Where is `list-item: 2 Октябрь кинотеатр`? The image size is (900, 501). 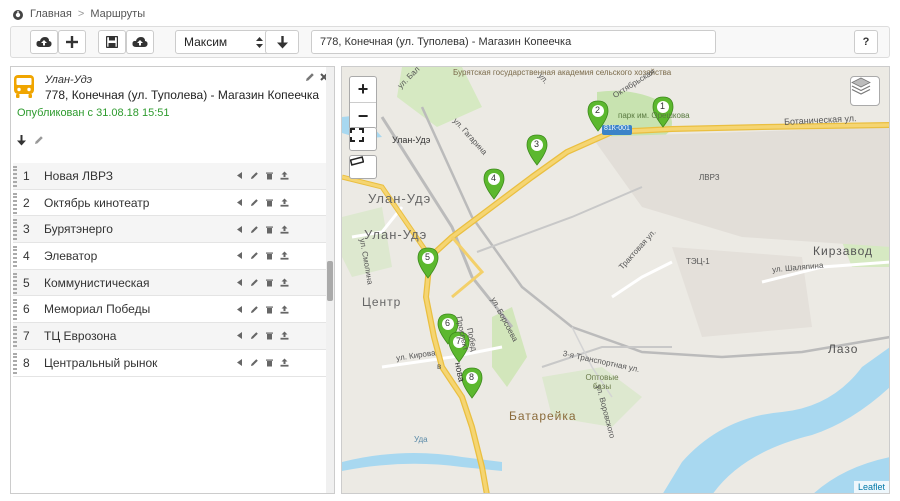 list-item: 2 Октябрь кинотеатр is located at coordinates (173, 203).